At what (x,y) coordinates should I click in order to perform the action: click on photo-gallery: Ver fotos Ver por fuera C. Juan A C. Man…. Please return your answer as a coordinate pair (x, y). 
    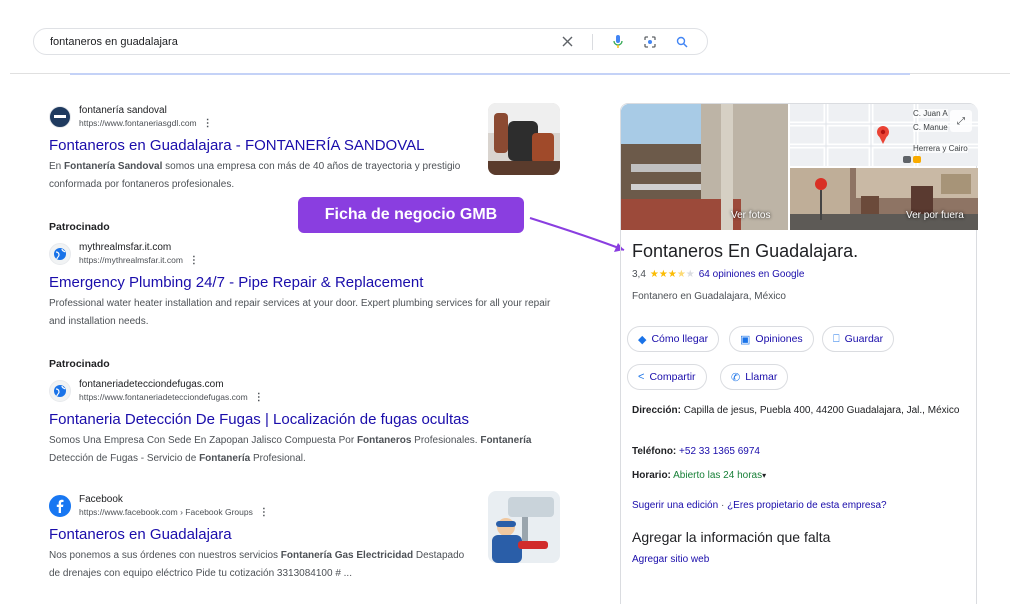
    Looking at the image, I should click on (799, 167).